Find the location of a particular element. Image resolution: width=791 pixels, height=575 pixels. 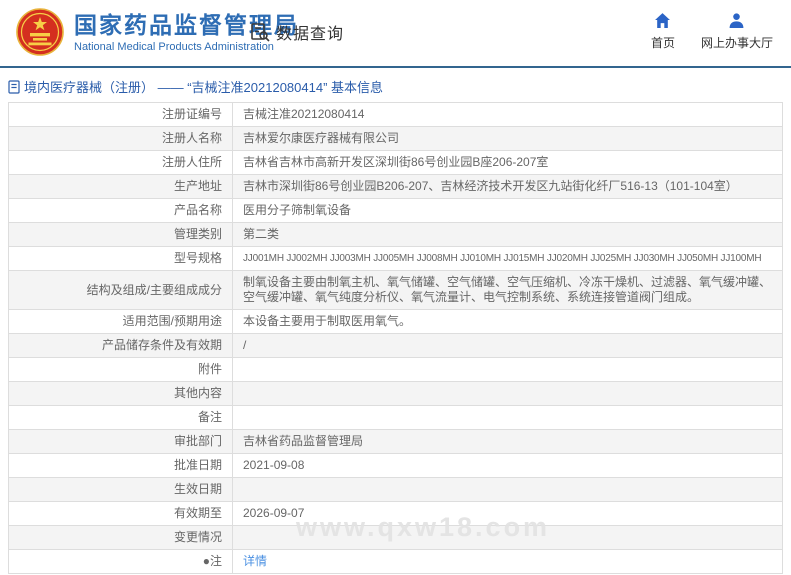

row-label: 结构及组成/主要组成成分 is located at coordinates (120, 290).